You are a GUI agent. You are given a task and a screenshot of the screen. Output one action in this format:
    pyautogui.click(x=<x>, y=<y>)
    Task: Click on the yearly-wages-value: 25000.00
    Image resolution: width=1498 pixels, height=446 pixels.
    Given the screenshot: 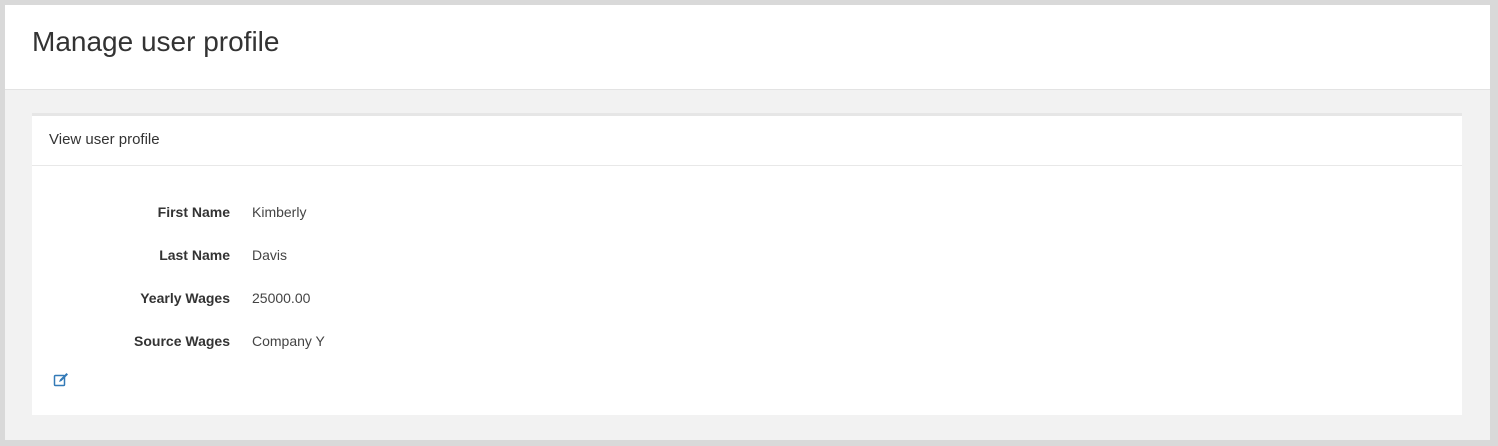 What is the action you would take?
    pyautogui.click(x=281, y=298)
    